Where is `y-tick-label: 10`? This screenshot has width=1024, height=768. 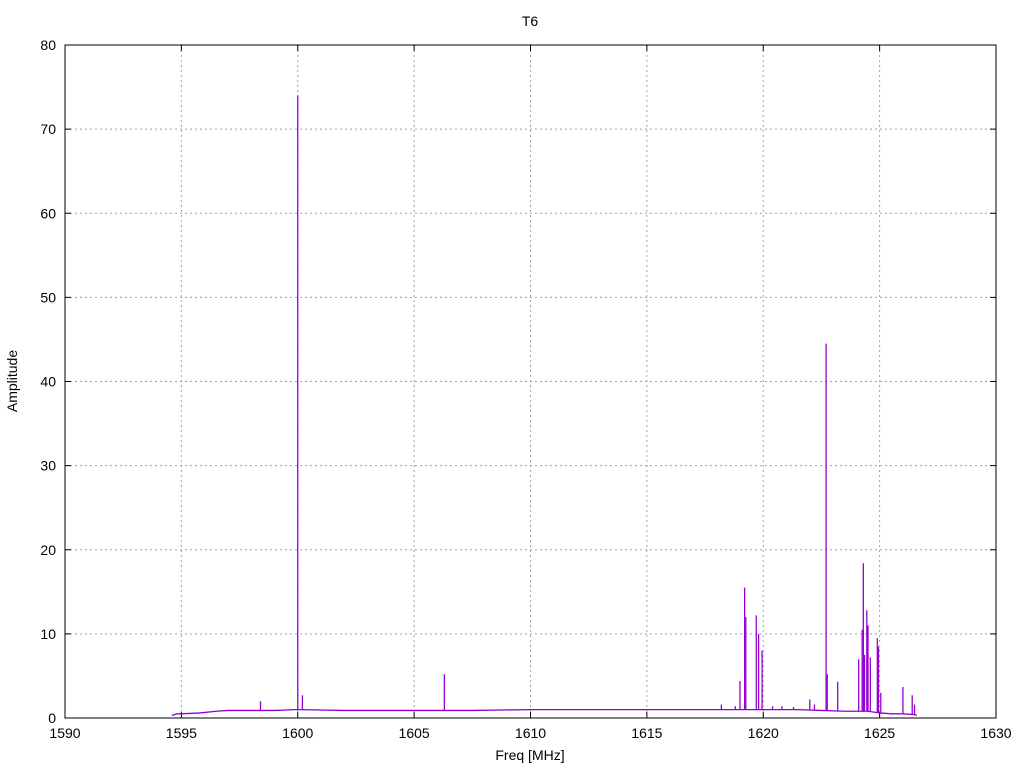 y-tick-label: 10 is located at coordinates (48, 634).